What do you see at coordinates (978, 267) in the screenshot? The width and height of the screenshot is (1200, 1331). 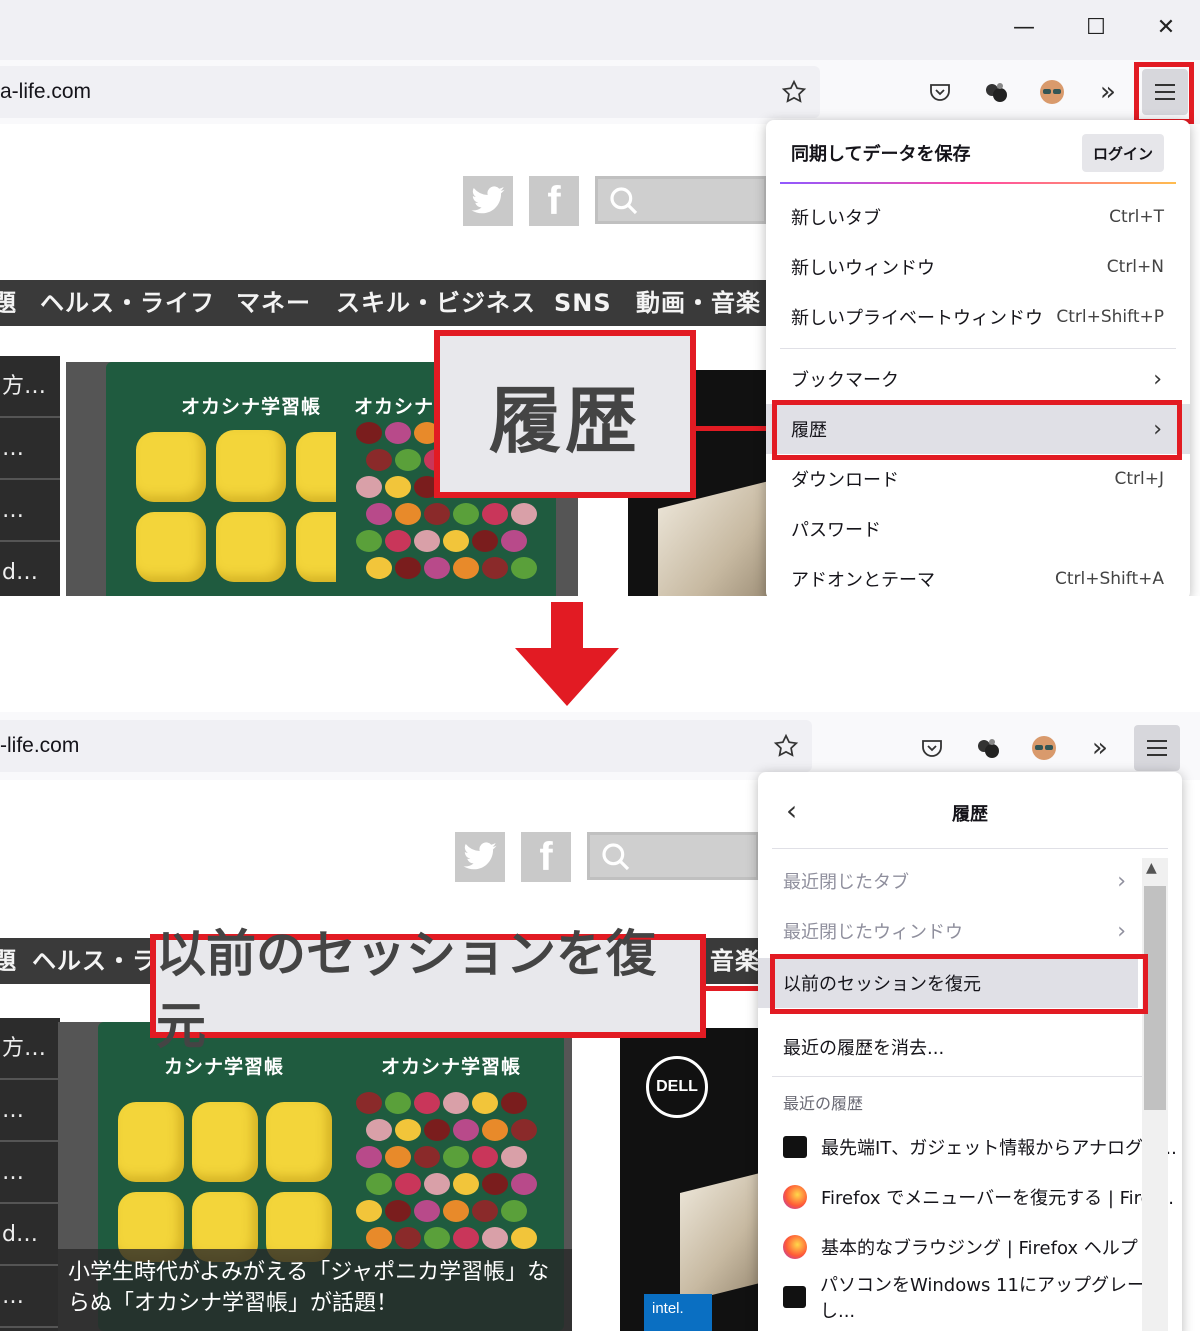 I see `menu-item-new-window: 新しいウィンドウ Ctrl+N` at bounding box center [978, 267].